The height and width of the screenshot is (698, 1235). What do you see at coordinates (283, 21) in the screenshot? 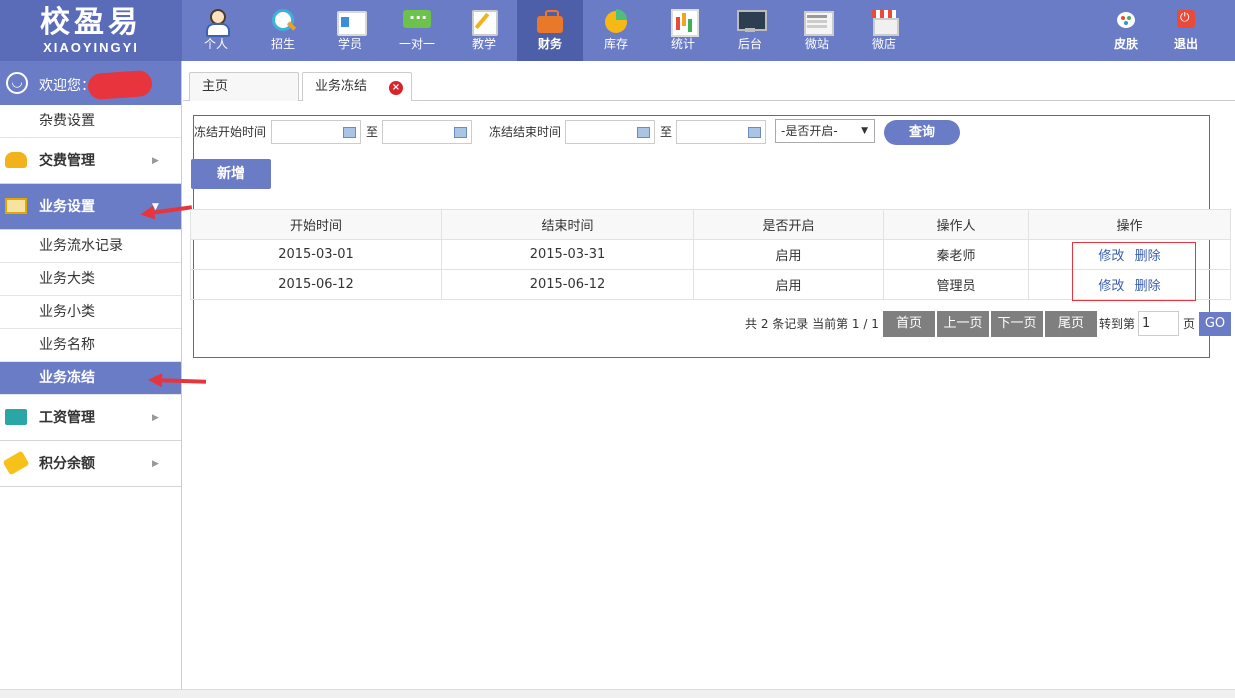
I see `search-icon` at bounding box center [283, 21].